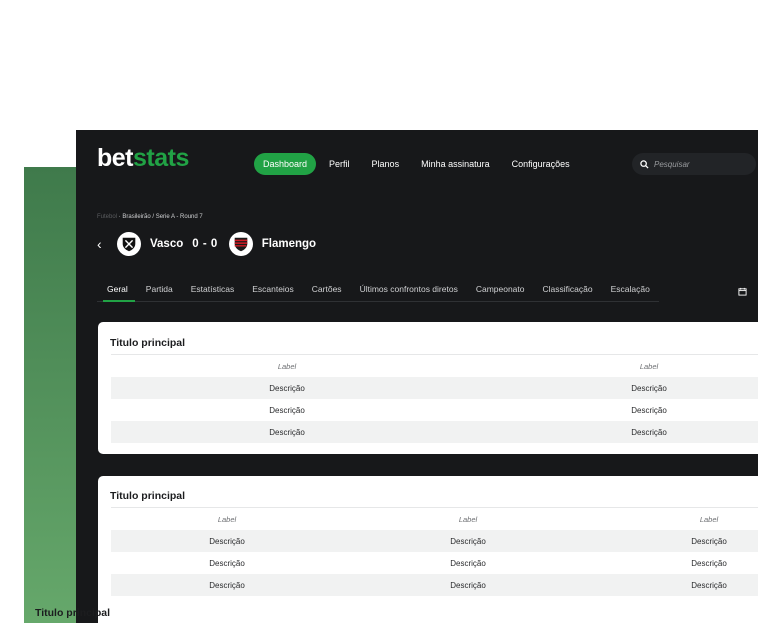 This screenshot has height=623, width=758. Describe the element at coordinates (52, 395) in the screenshot. I see `decorative-green-panel` at that location.